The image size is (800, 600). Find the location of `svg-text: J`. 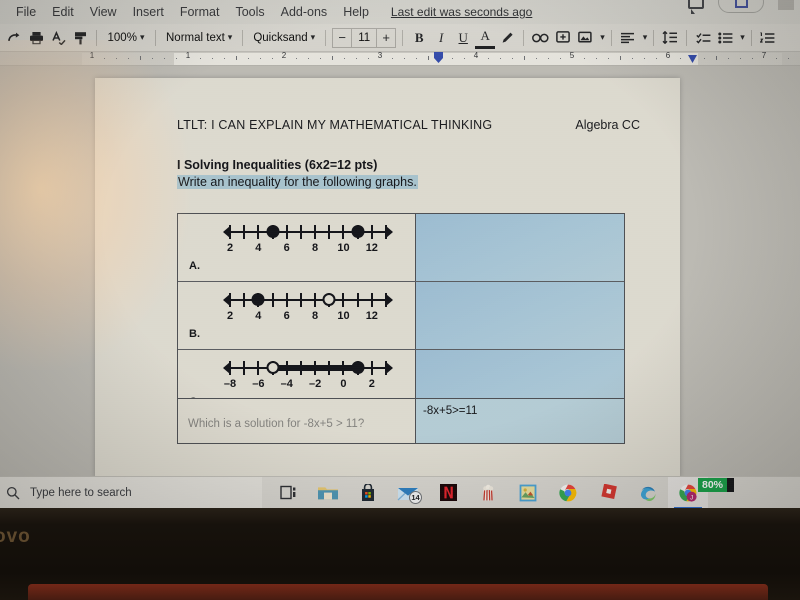

svg-text: J is located at coordinates (691, 497).